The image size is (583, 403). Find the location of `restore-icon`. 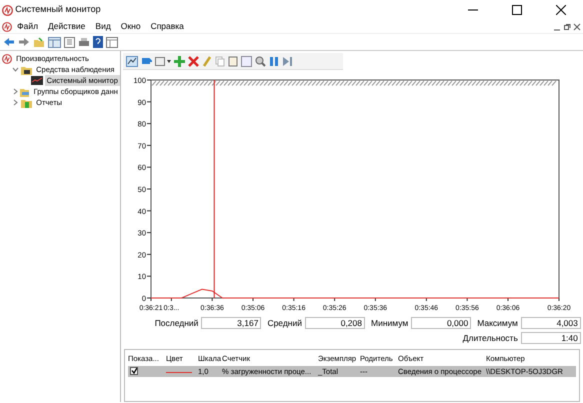

restore-icon is located at coordinates (566, 26).